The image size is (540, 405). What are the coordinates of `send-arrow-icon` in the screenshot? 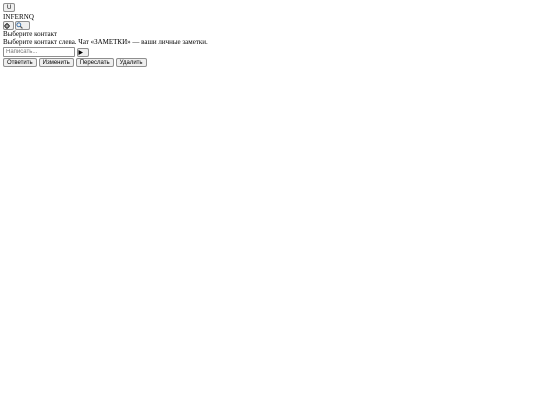 It's located at (83, 52).